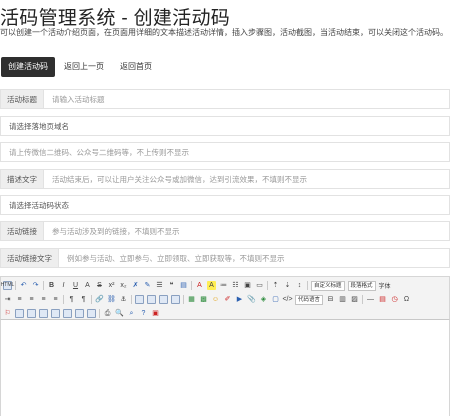 This screenshot has height=416, width=450. Describe the element at coordinates (163, 299) in the screenshot. I see `image-right-icon` at that location.